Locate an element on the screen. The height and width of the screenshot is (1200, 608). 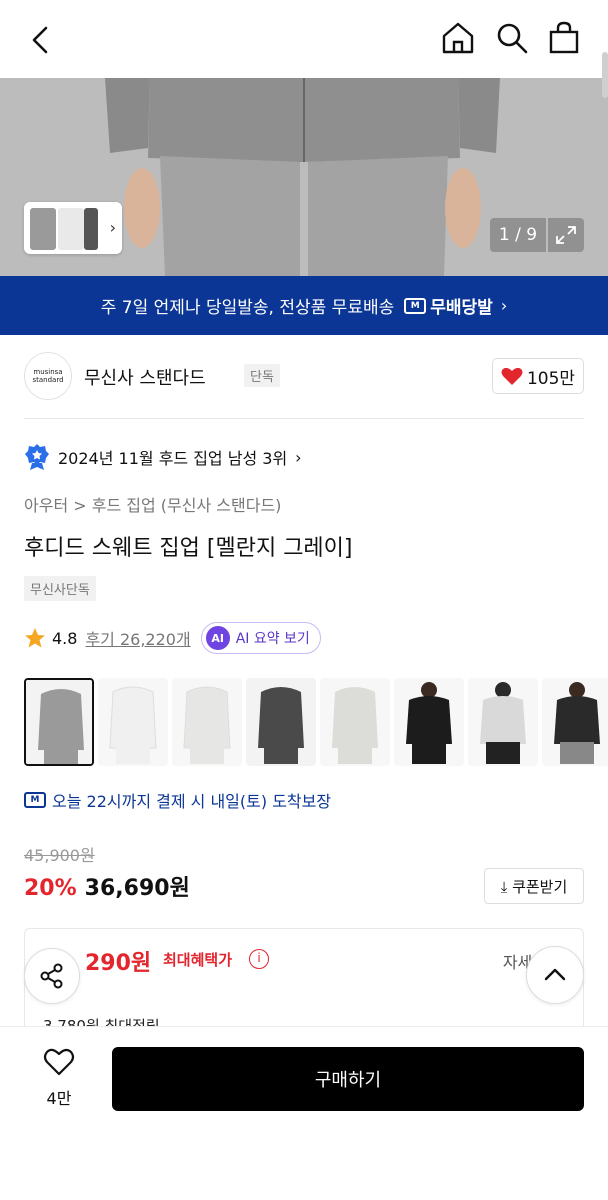
rating-score: 4.8 is located at coordinates (65, 638).